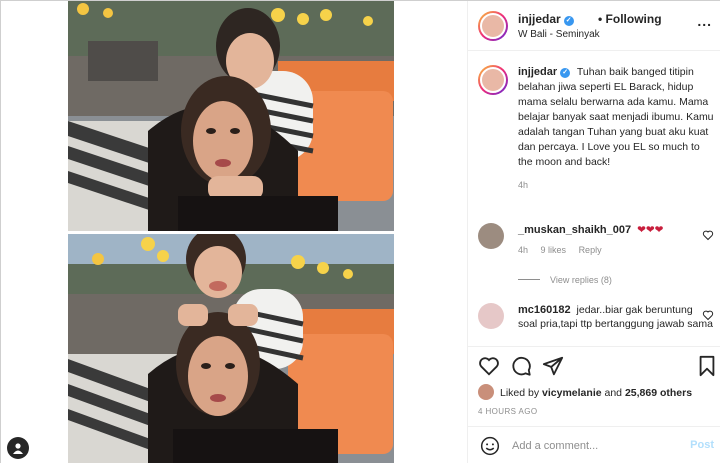 The width and height of the screenshot is (720, 463). What do you see at coordinates (574, 230) in the screenshot?
I see `commenter-username: _muskan_shaikh_007` at bounding box center [574, 230].